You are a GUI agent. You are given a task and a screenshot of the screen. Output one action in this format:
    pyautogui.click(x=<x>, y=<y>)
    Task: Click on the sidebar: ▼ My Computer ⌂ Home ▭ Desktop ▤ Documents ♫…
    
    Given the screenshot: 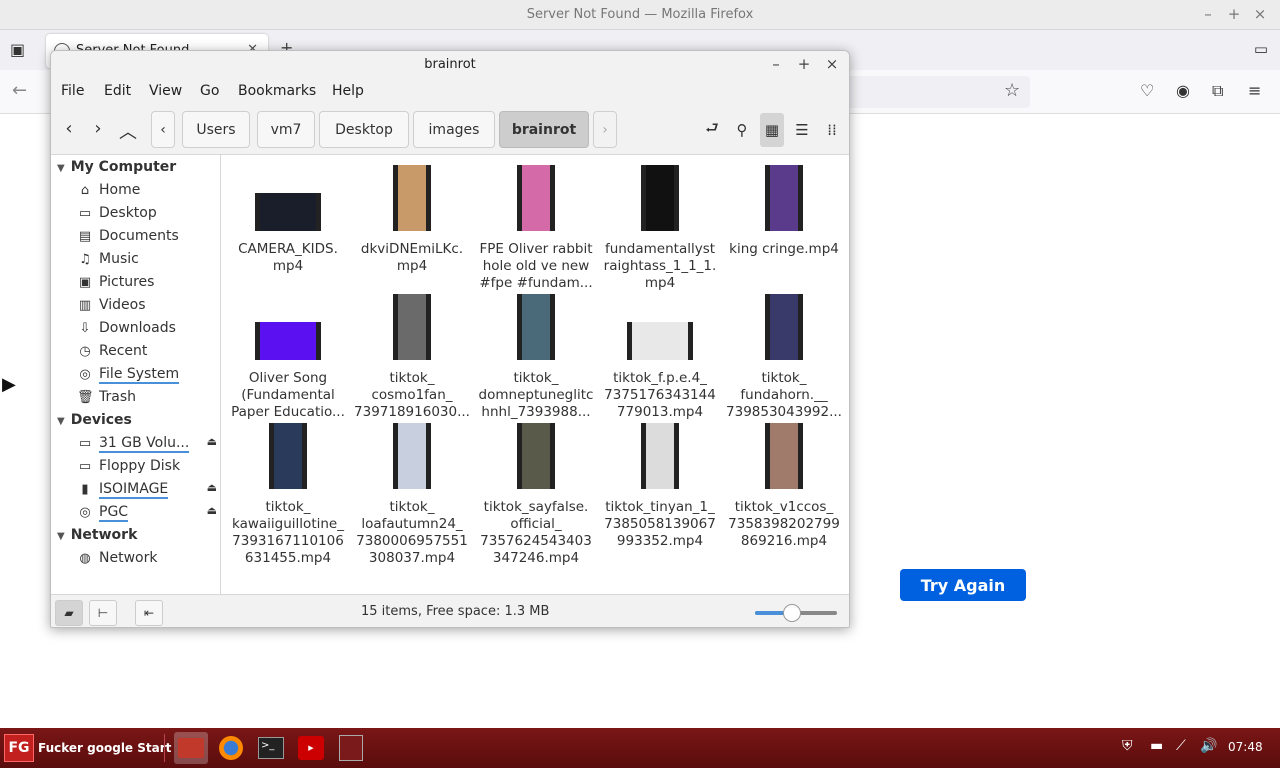 What is the action you would take?
    pyautogui.click(x=136, y=374)
    